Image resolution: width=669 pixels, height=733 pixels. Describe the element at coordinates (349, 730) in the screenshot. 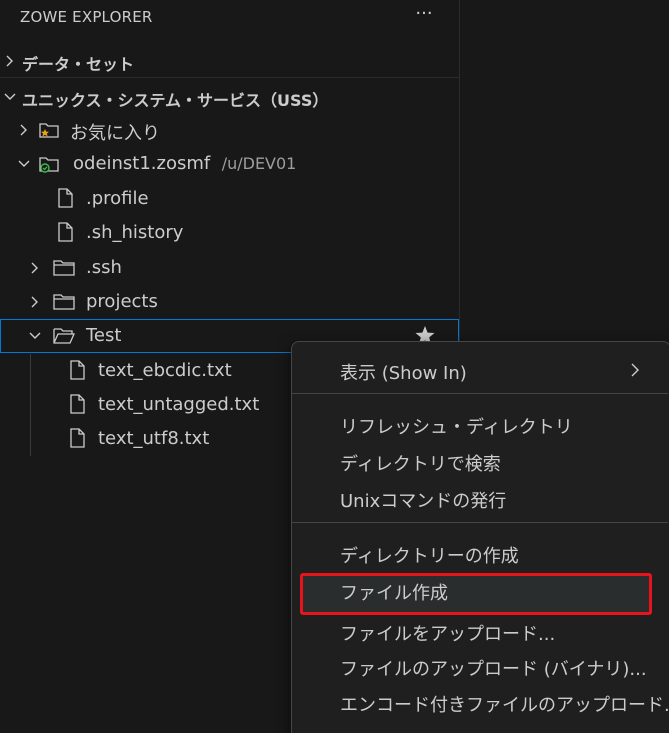

I see `menu-item-label: パ` at that location.